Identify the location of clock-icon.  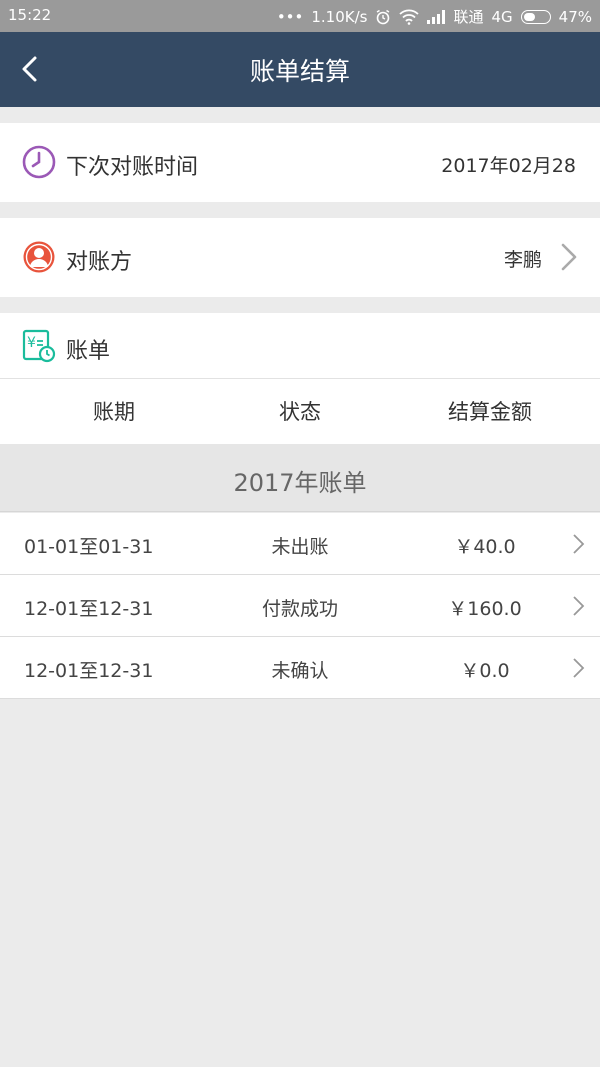
(39, 162).